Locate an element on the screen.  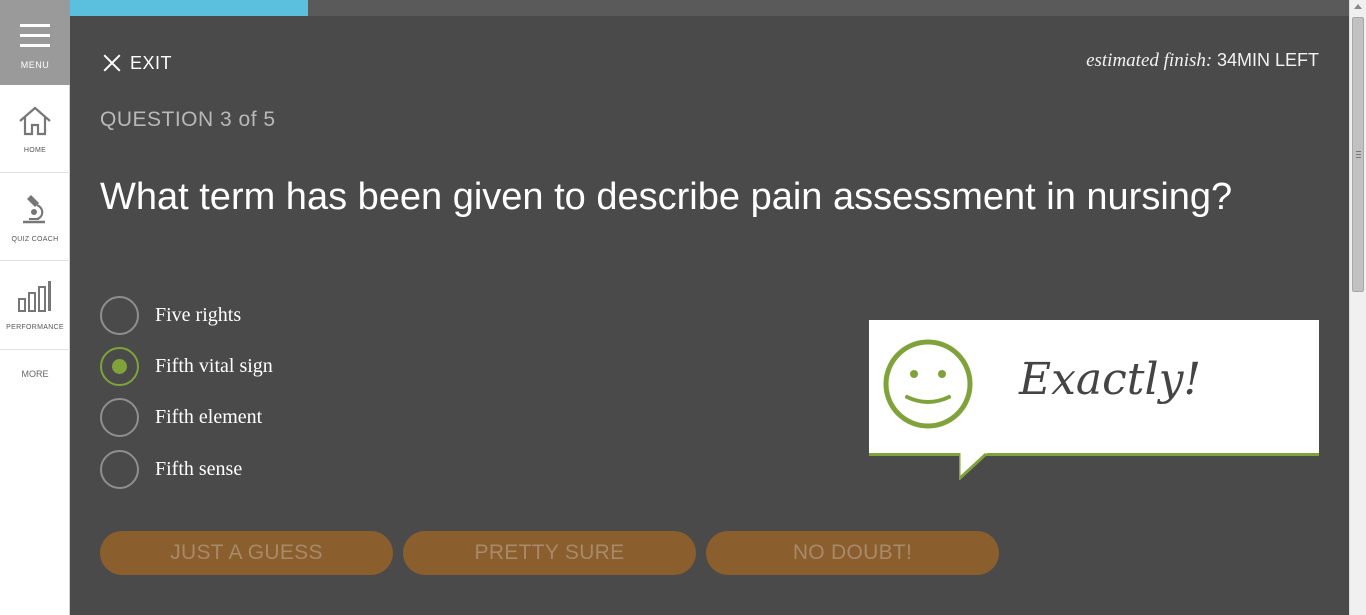
scrollbar-thumb is located at coordinates (1358, 154).